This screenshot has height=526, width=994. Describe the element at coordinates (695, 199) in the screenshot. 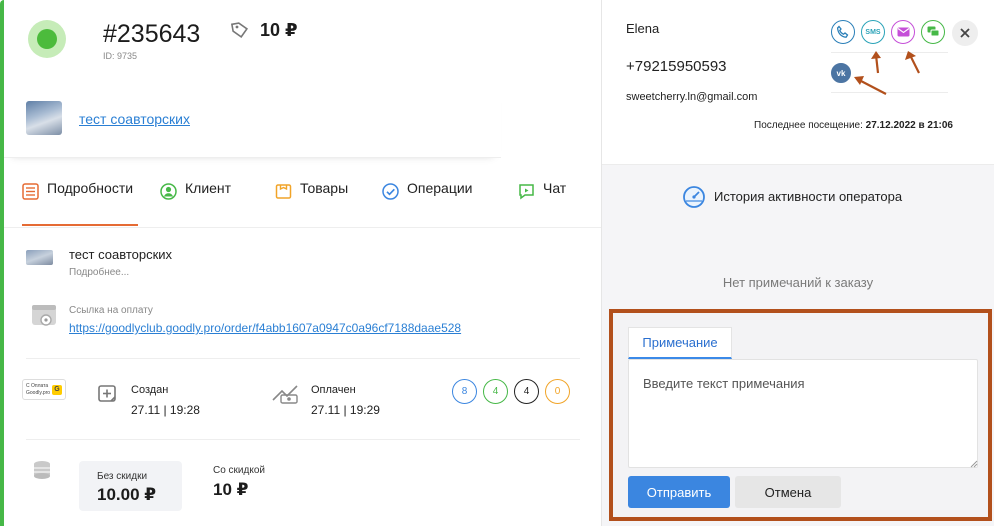

I see `speedometer-icon` at that location.